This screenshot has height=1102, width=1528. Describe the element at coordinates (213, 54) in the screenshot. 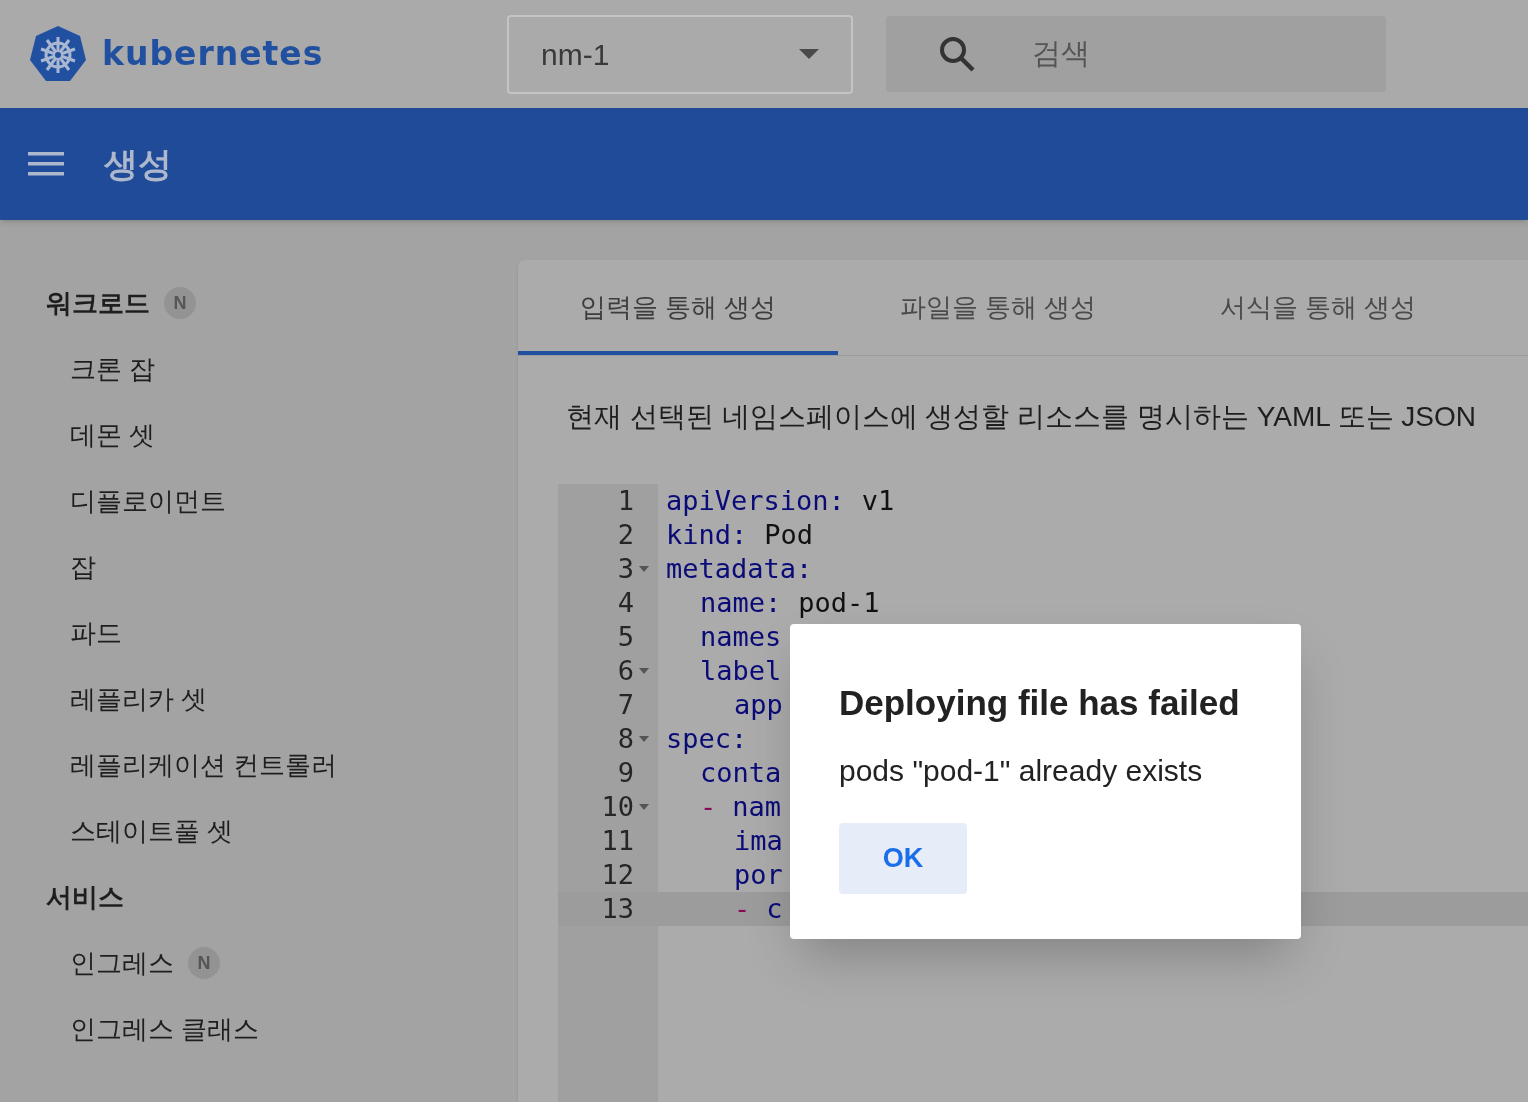

I see `brand-name: kubernetes` at that location.